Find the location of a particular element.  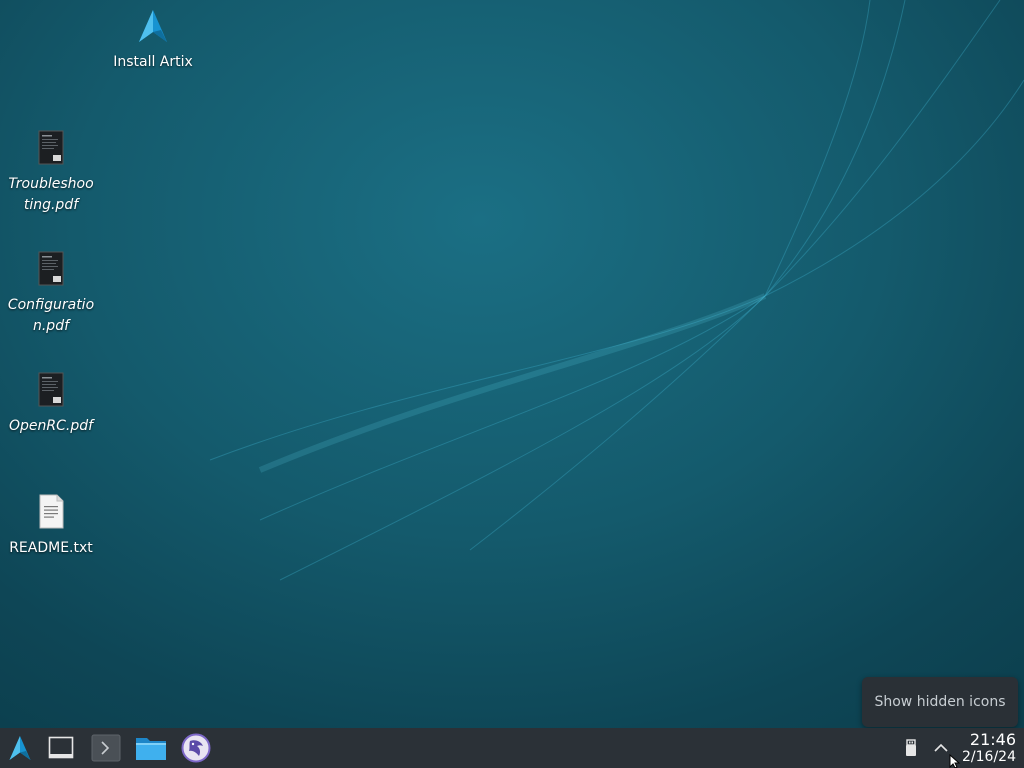

desktop-icon-install-artix: Install Artix is located at coordinates (153, 40).